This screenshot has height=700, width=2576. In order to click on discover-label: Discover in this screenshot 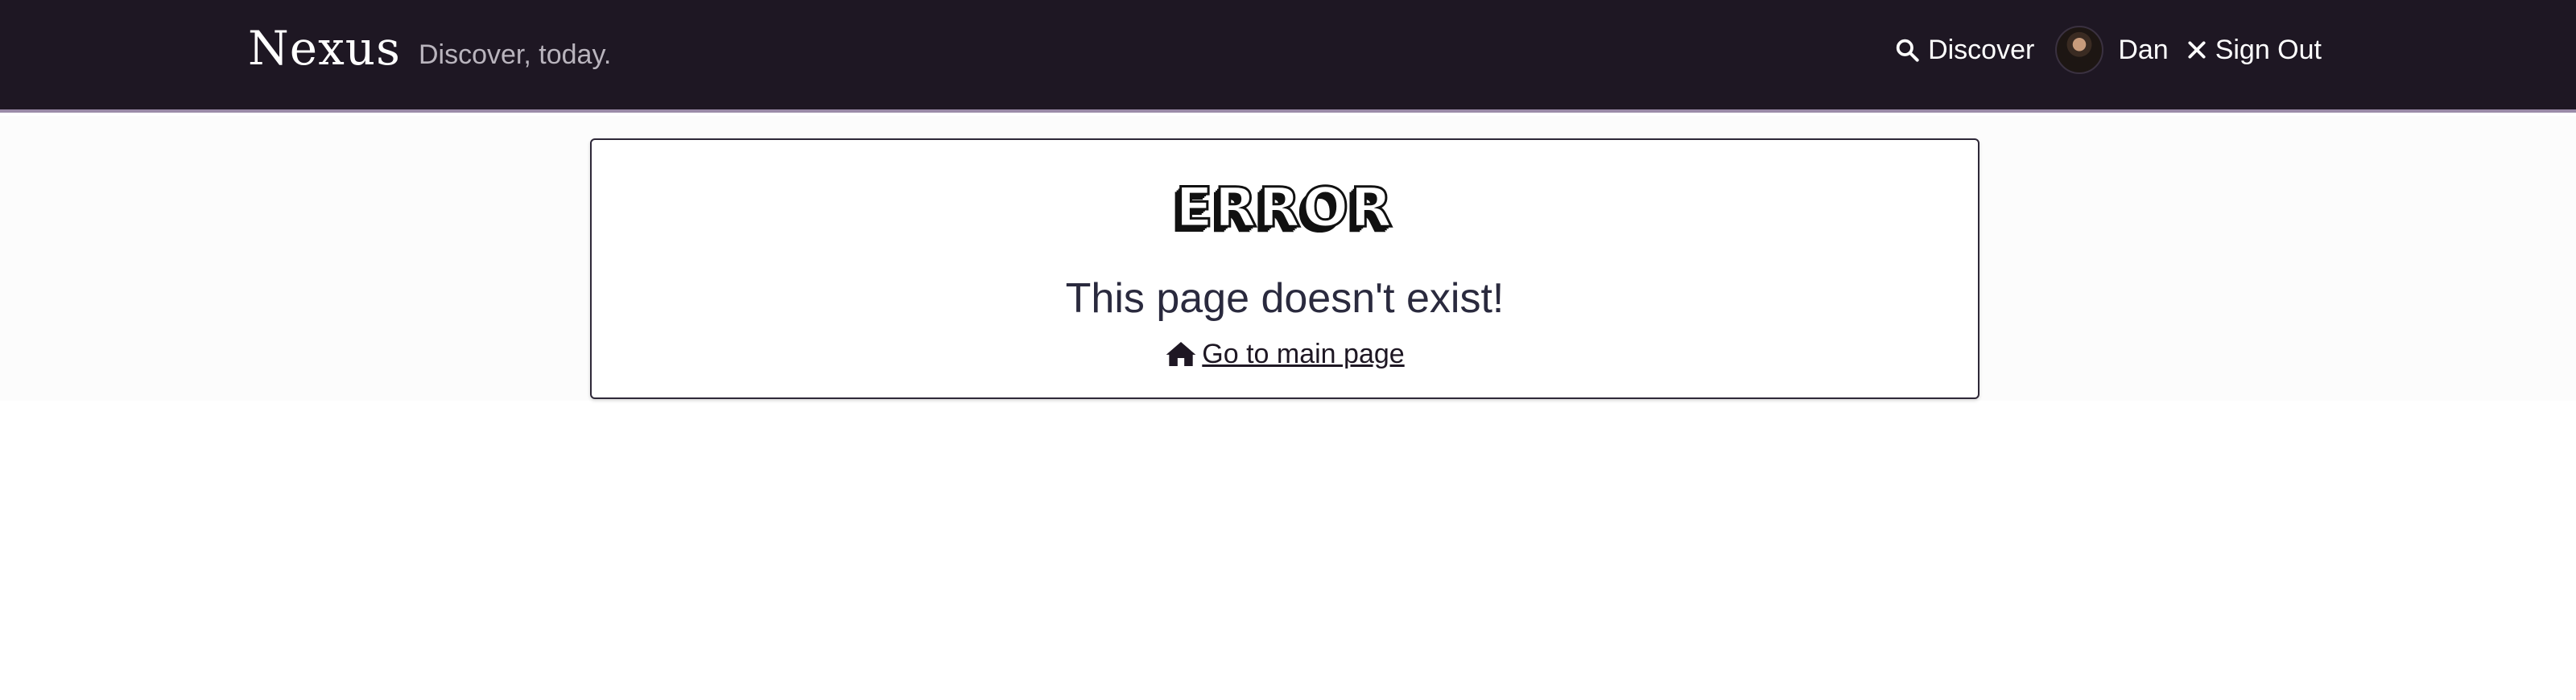, I will do `click(1981, 49)`.